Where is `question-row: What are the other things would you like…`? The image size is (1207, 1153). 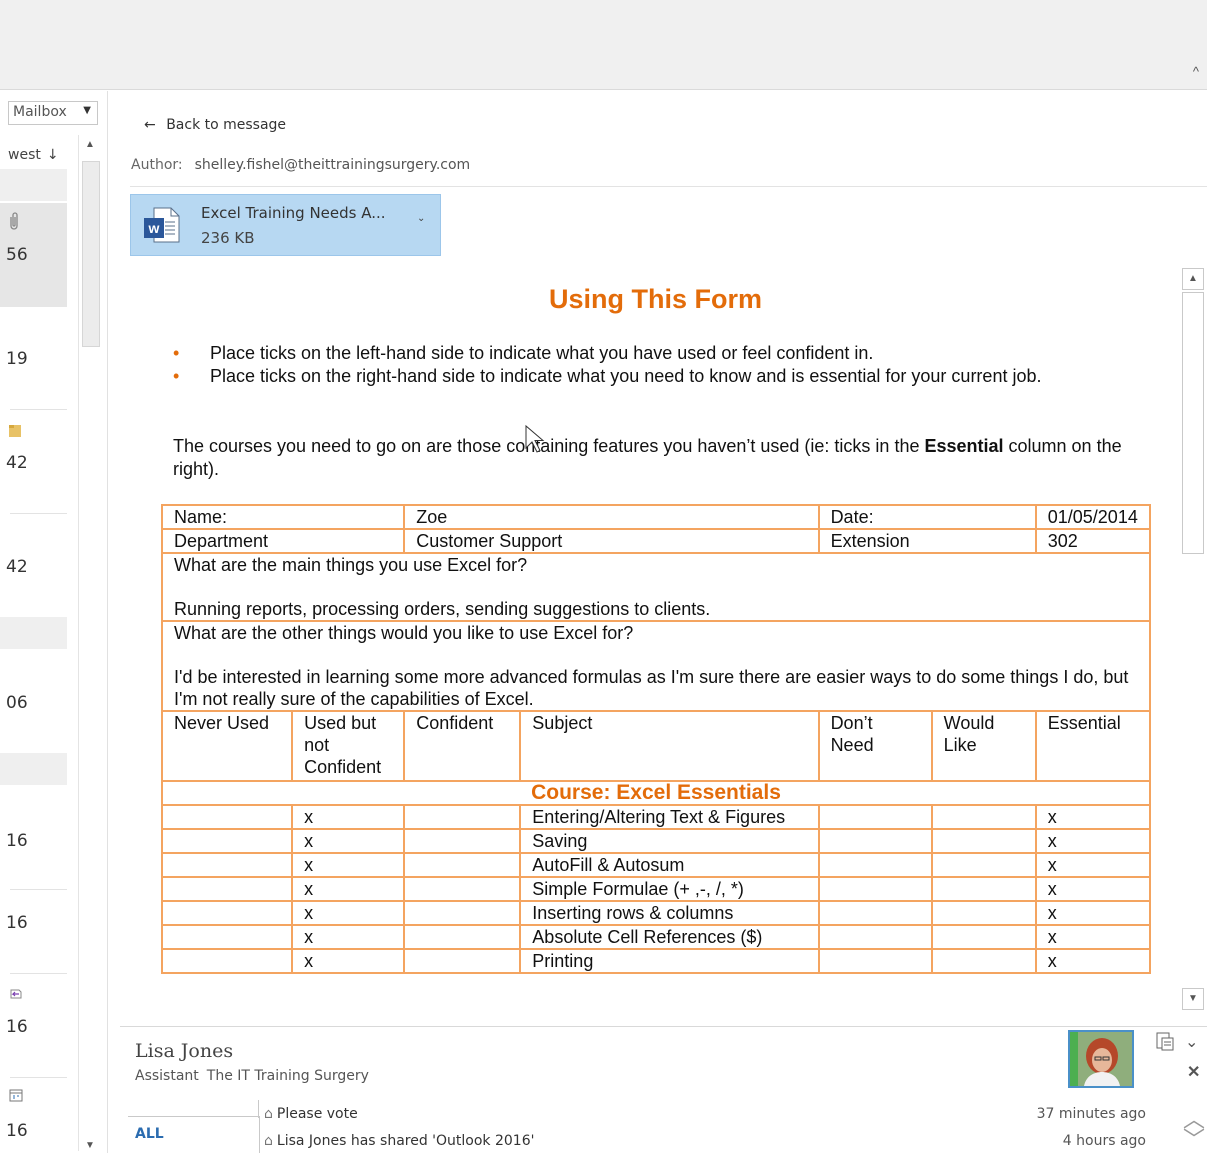
question-row: What are the other things would you like… is located at coordinates (656, 666).